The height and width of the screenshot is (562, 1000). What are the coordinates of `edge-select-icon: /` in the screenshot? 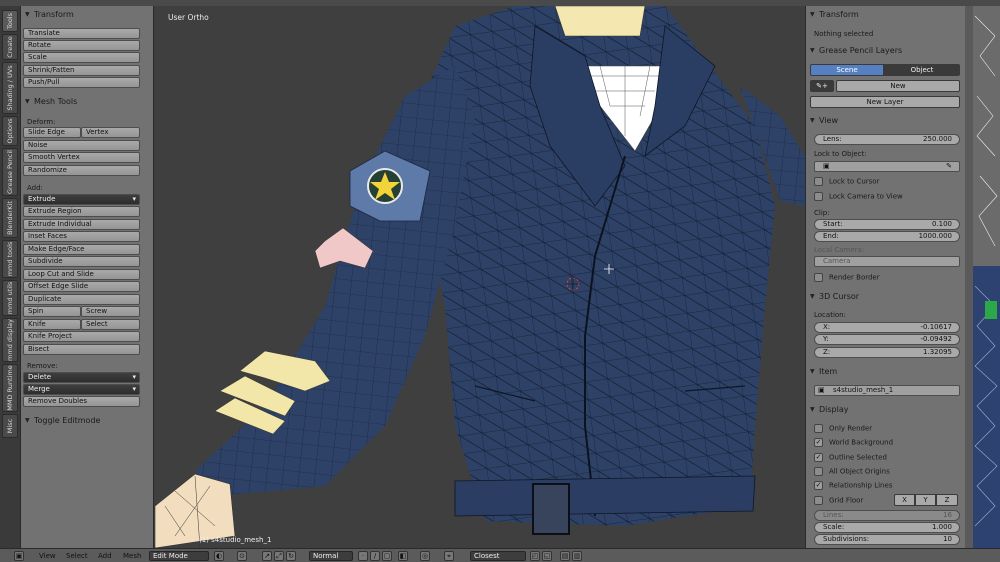 It's located at (375, 556).